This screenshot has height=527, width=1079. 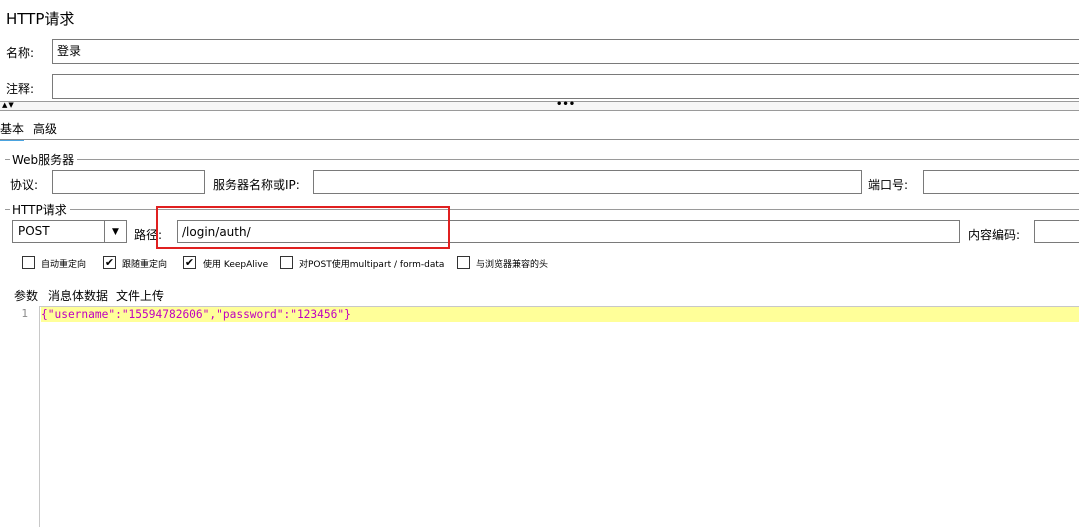 What do you see at coordinates (587, 182) in the screenshot?
I see `server-input` at bounding box center [587, 182].